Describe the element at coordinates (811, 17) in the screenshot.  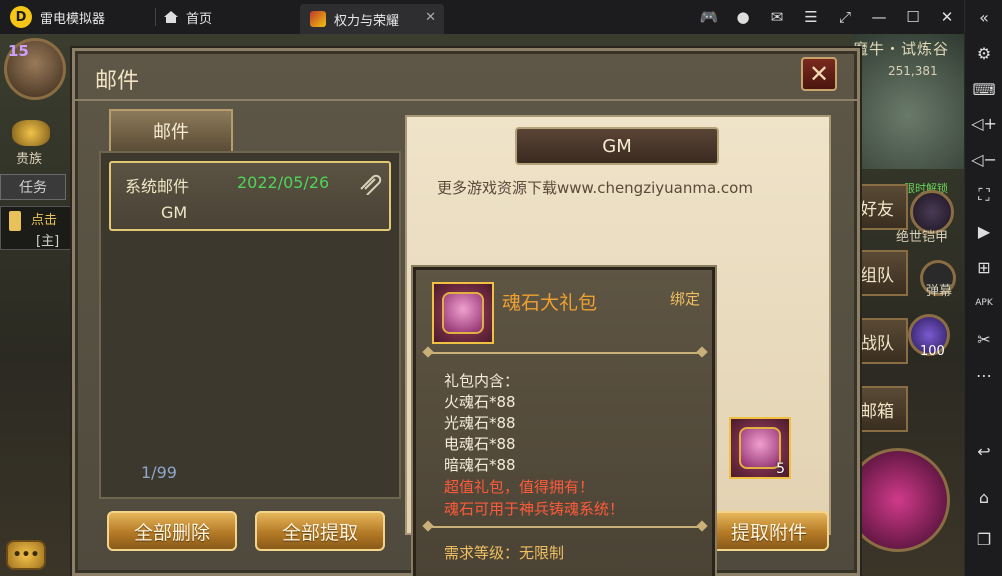
I see `menu-icon: ☰` at that location.